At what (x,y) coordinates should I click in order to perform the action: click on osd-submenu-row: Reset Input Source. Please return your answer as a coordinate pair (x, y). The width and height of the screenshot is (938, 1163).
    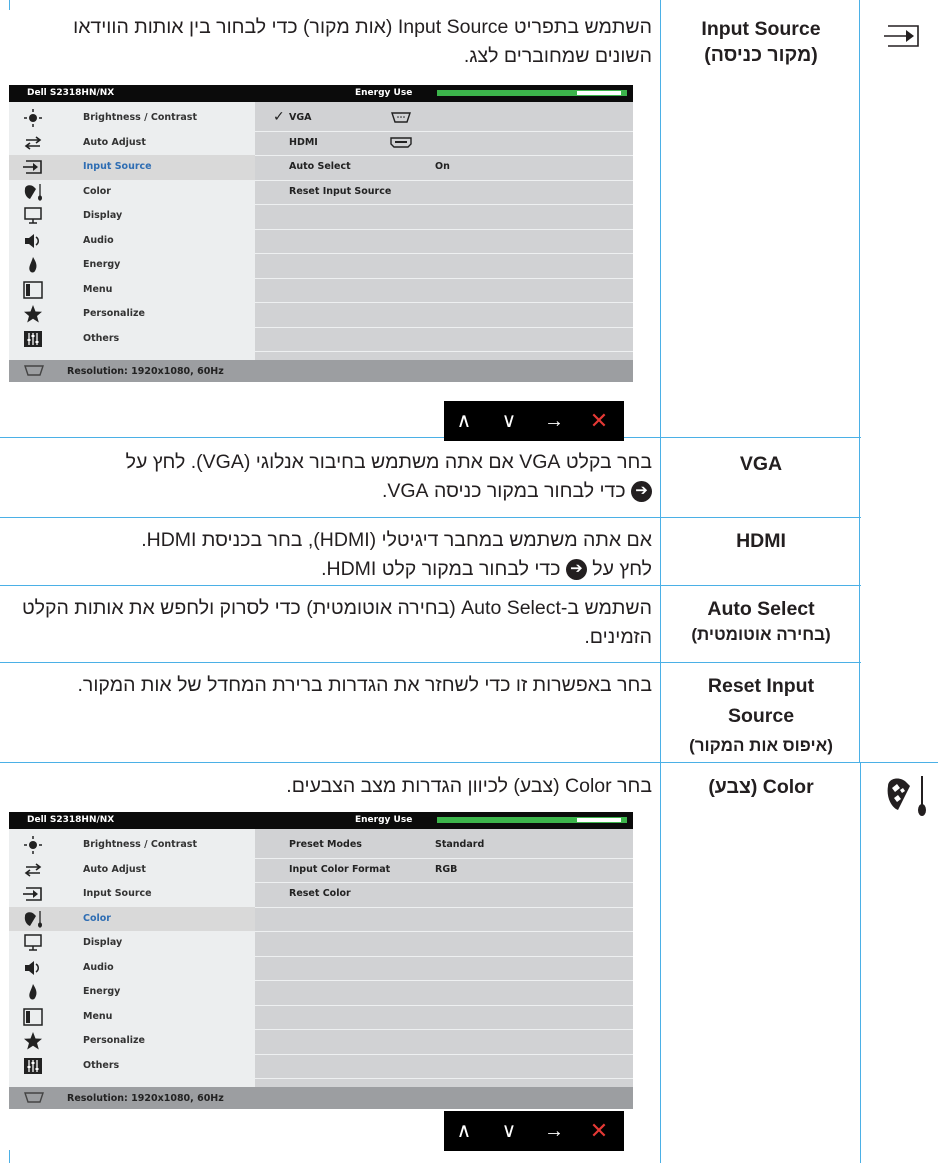
    Looking at the image, I should click on (444, 192).